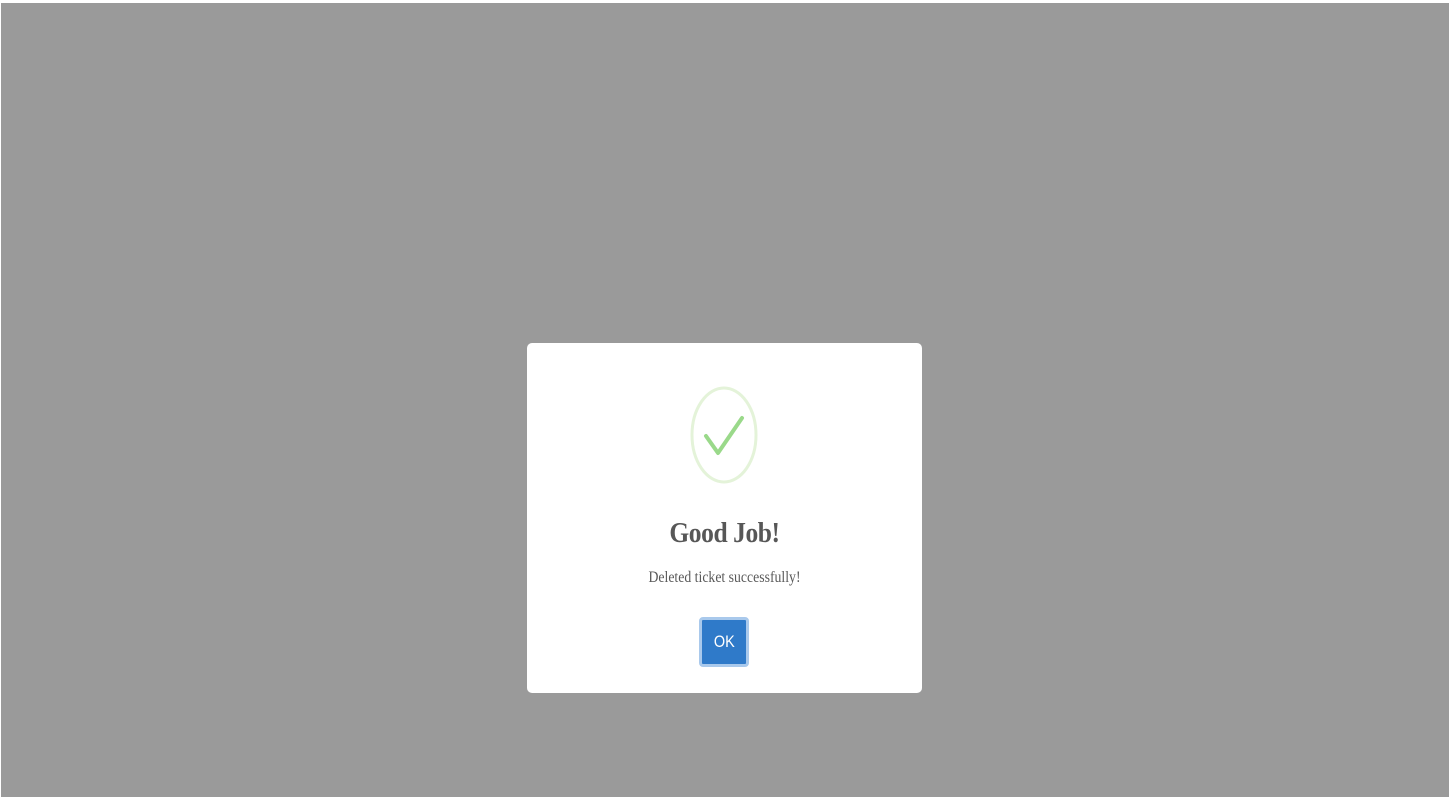  What do you see at coordinates (724, 435) in the screenshot?
I see `success-check-icon` at bounding box center [724, 435].